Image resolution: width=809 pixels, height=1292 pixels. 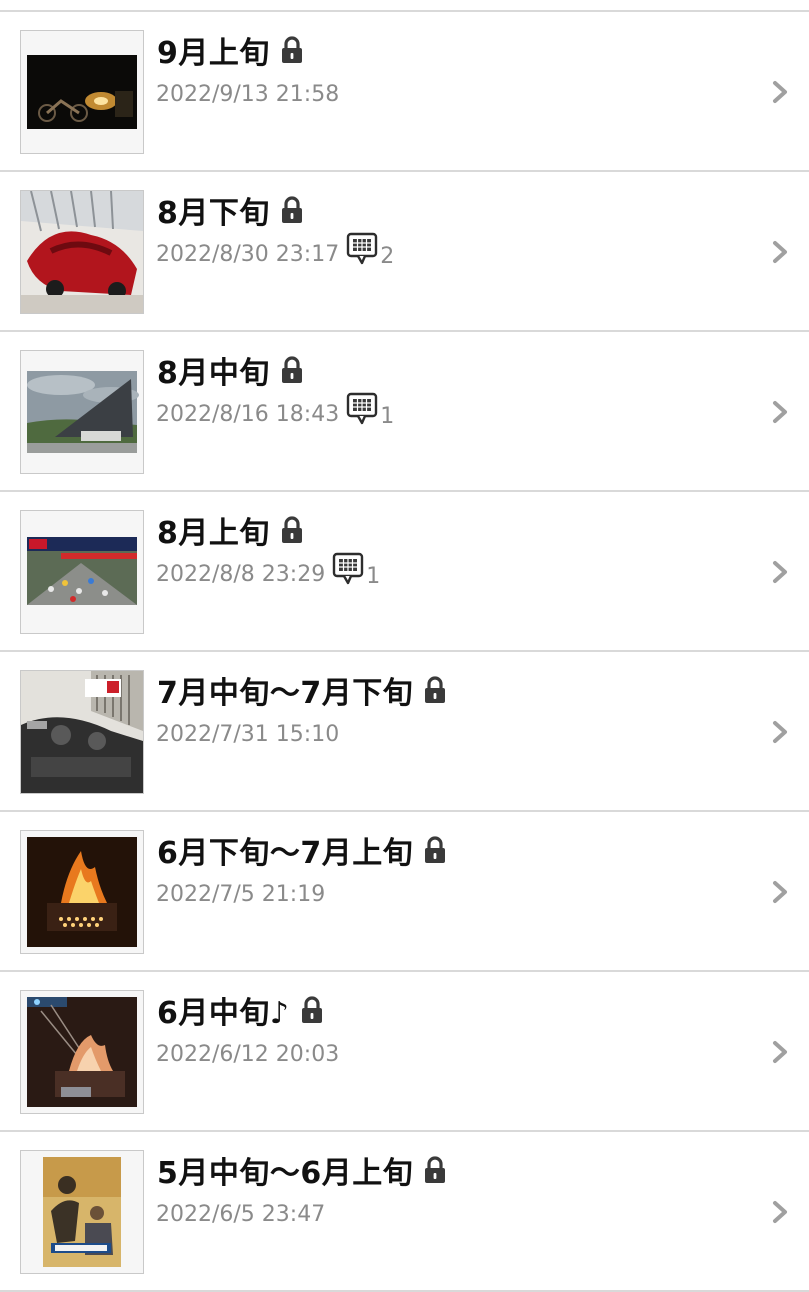 I want to click on entry-date: 2022/8/30 23:17, so click(x=248, y=254).